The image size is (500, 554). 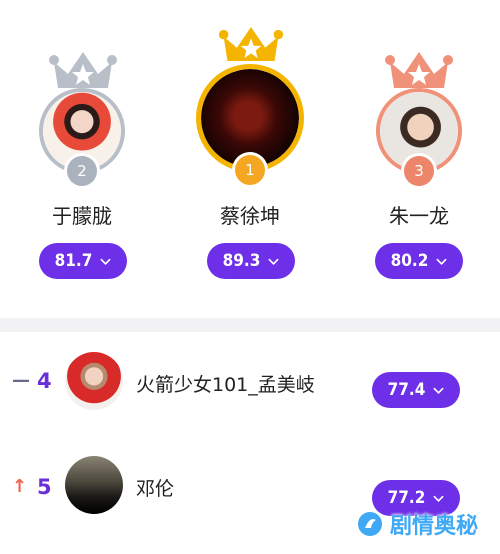 What do you see at coordinates (434, 526) in the screenshot?
I see `watermark-text: 剧情奥秘` at bounding box center [434, 526].